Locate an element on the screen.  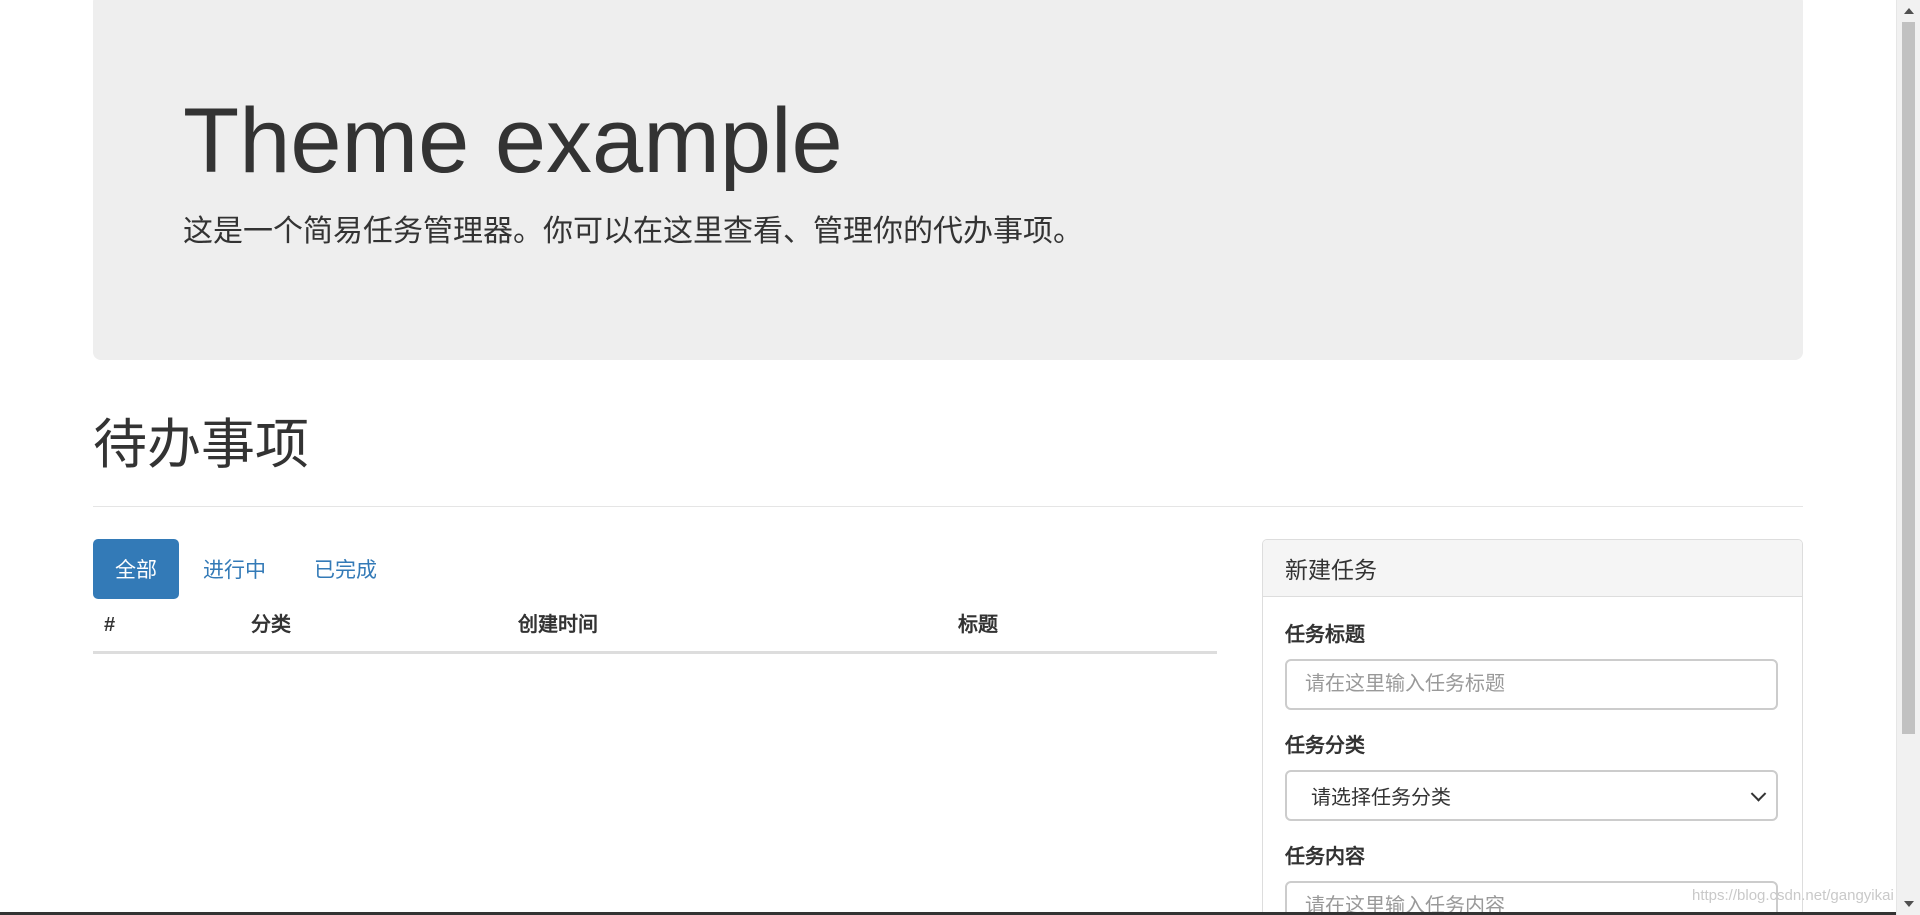
column-header-title: 标题 is located at coordinates (978, 625).